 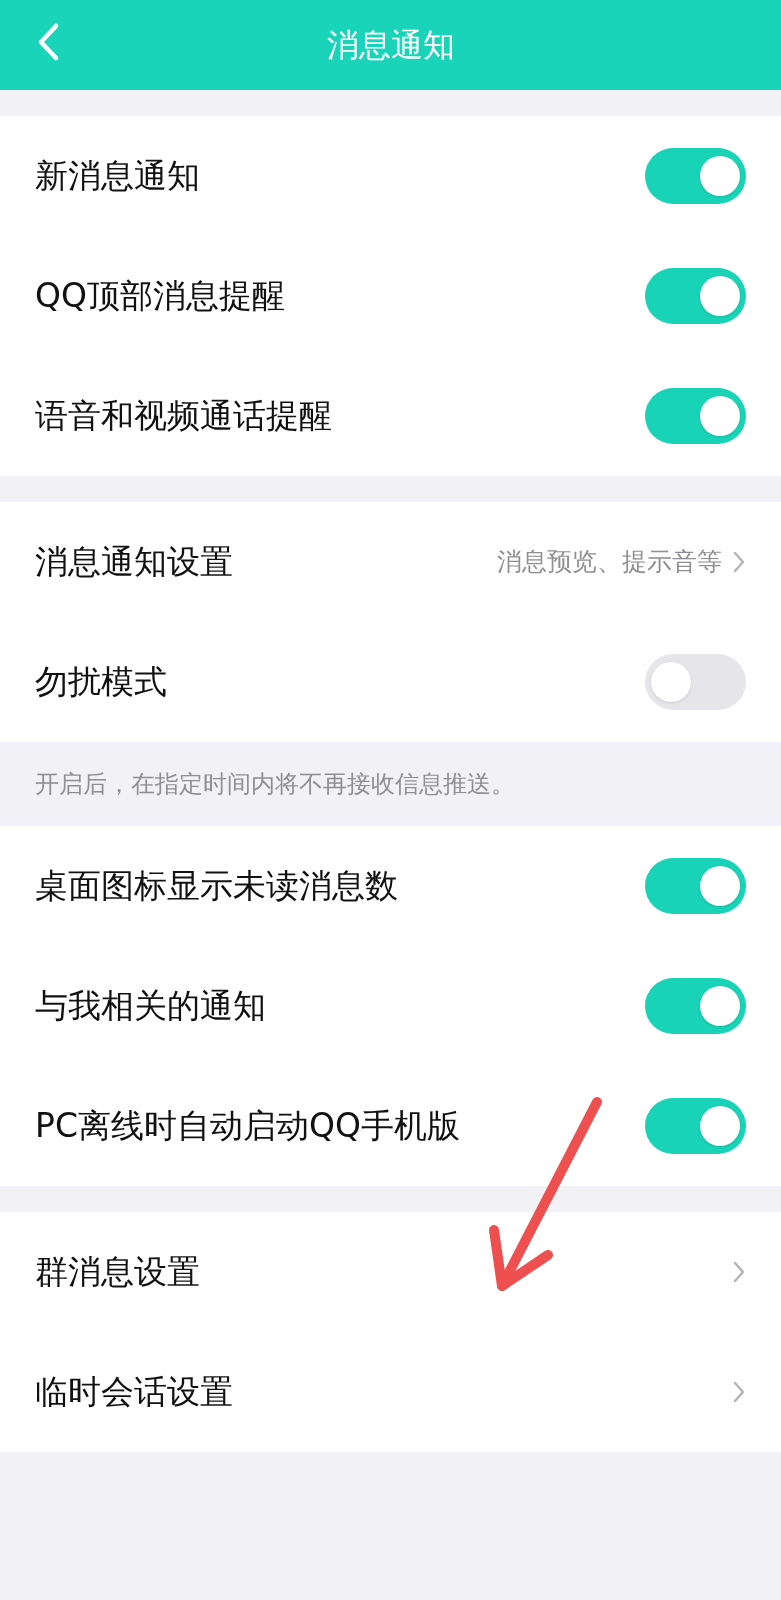 What do you see at coordinates (101, 682) in the screenshot?
I see `setting-label: 勿扰模式` at bounding box center [101, 682].